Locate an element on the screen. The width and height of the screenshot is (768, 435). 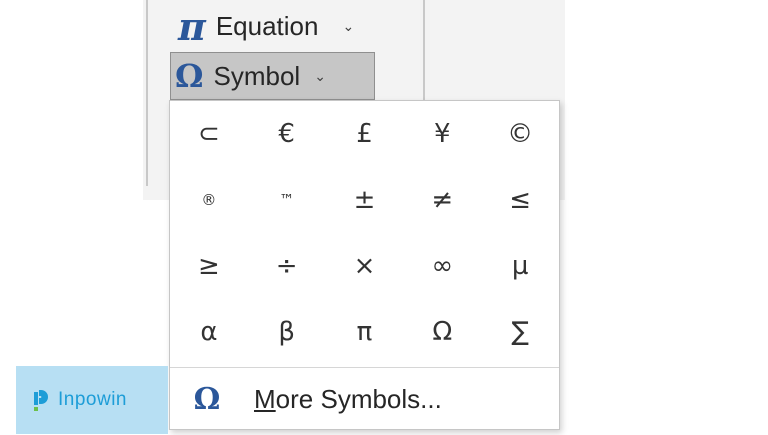
symbol-omega: Ω is located at coordinates (442, 332).